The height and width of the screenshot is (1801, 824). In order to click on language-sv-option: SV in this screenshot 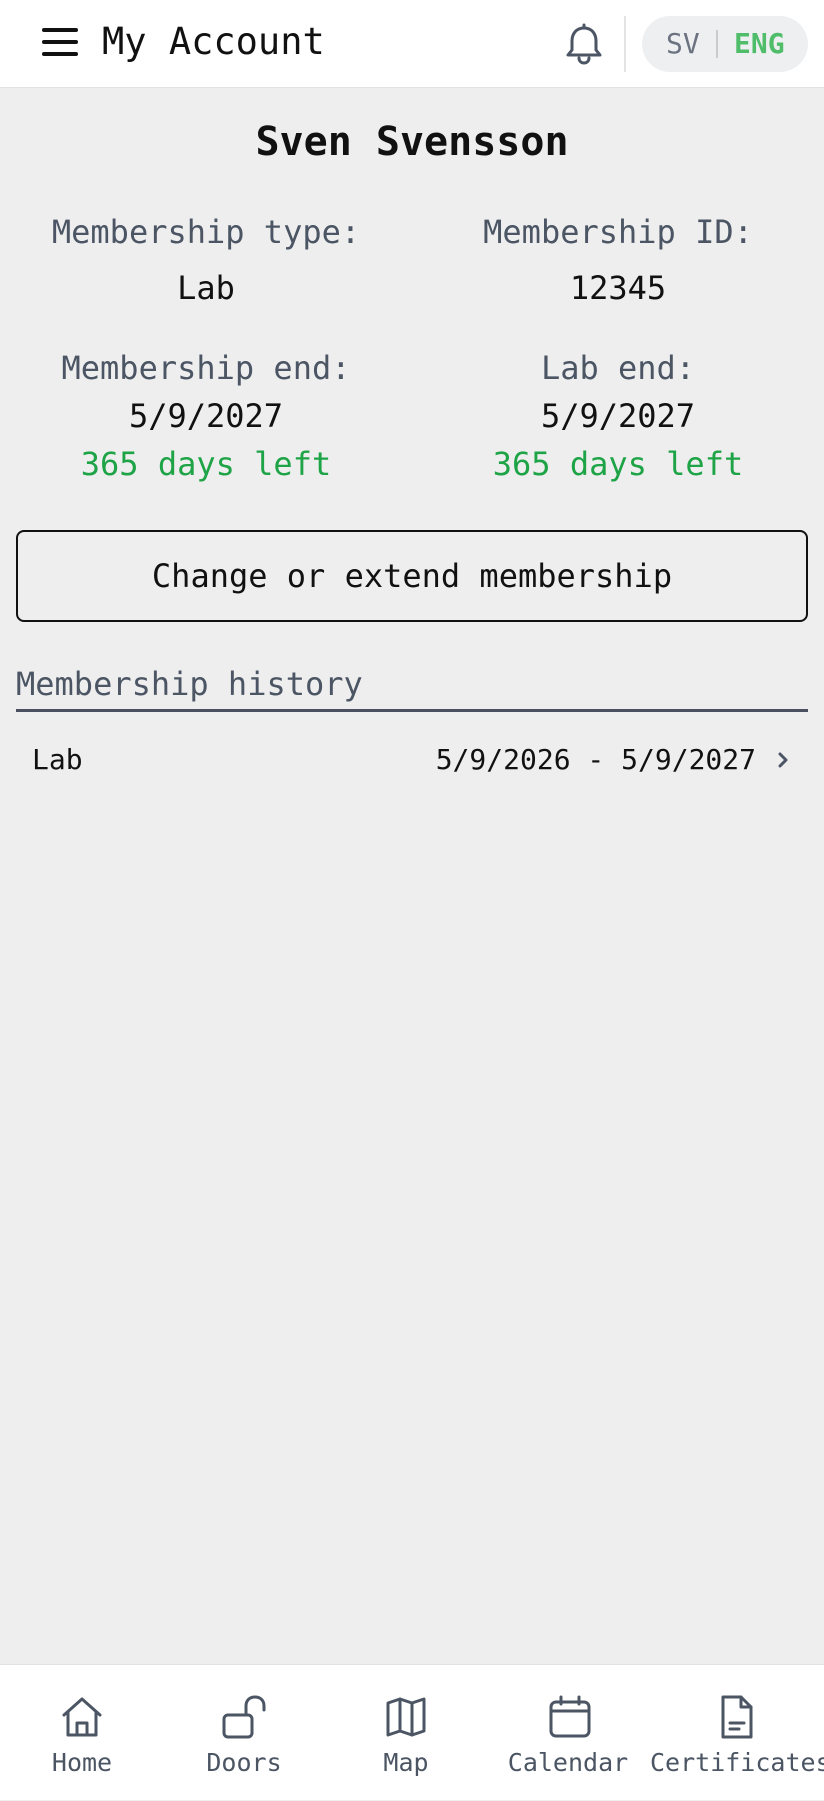, I will do `click(683, 44)`.